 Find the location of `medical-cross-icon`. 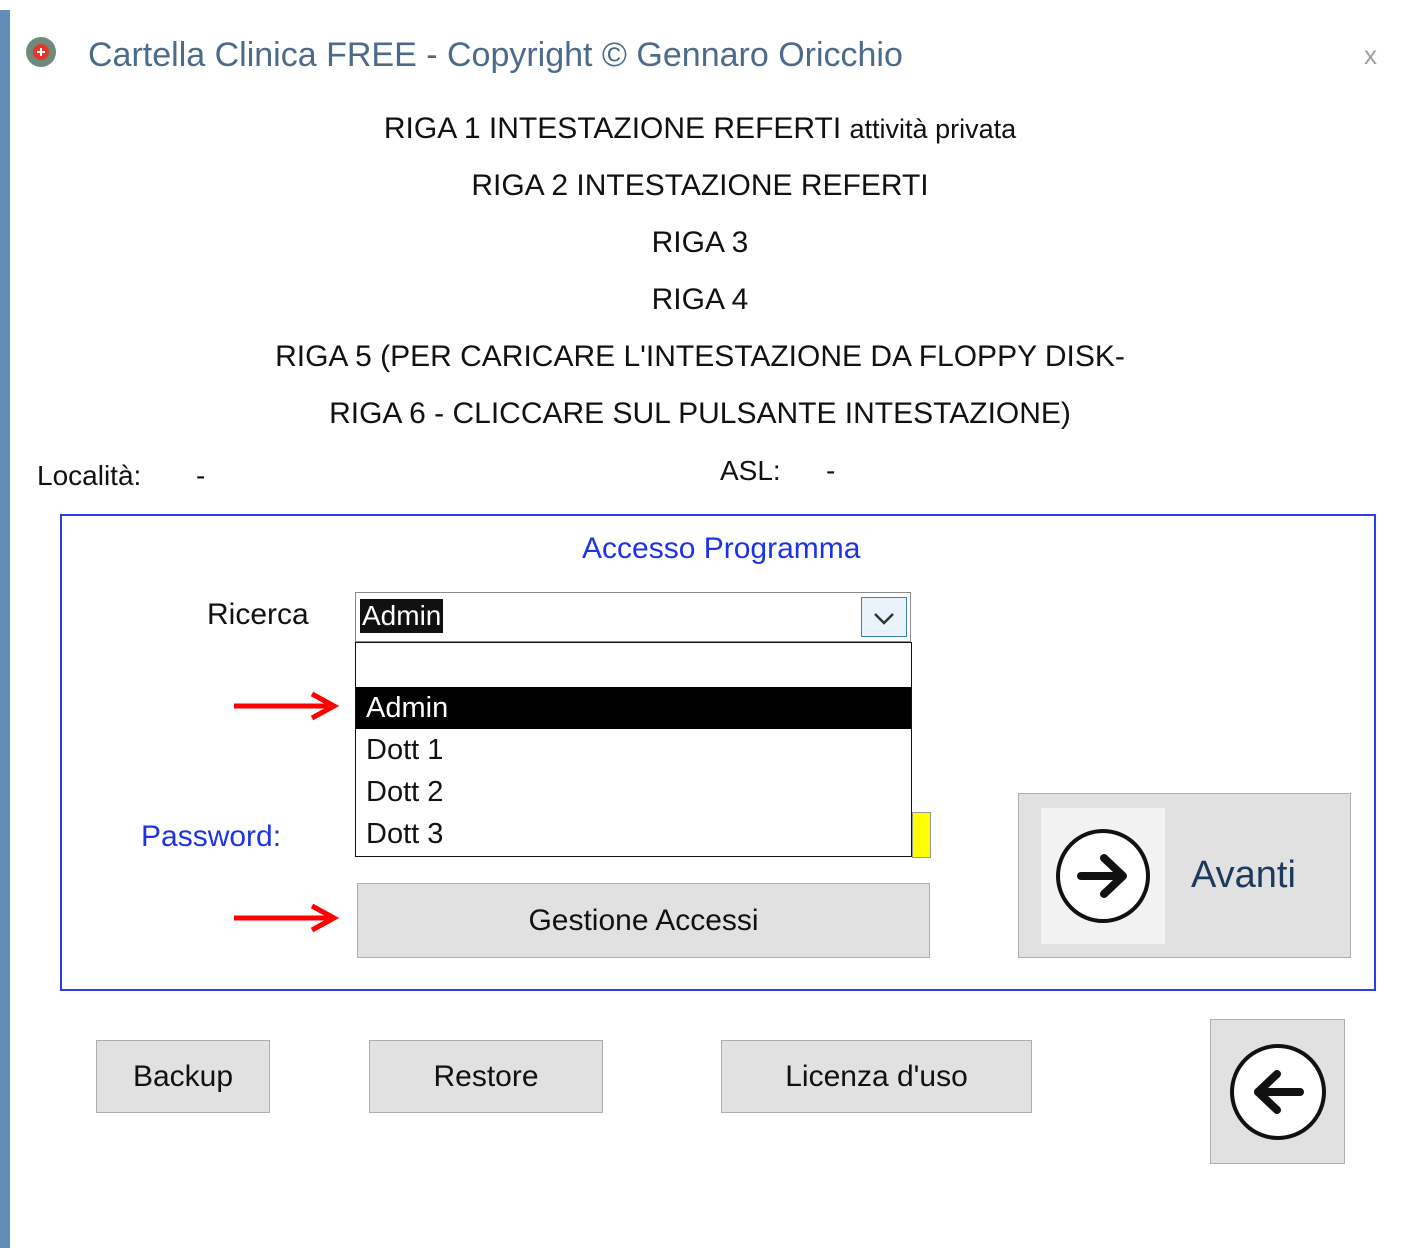

medical-cross-icon is located at coordinates (41, 52).